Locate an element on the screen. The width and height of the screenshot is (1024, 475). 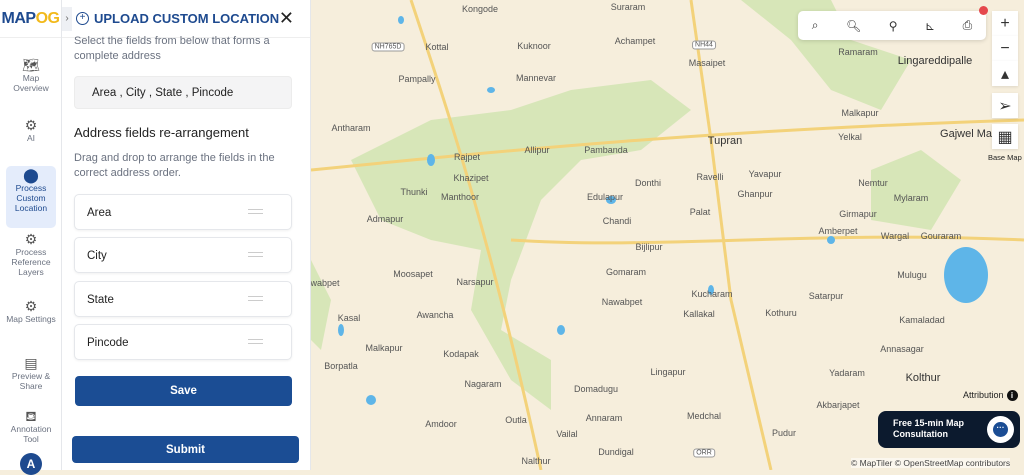
place-label: Gouraram is located at coordinates (941, 236).